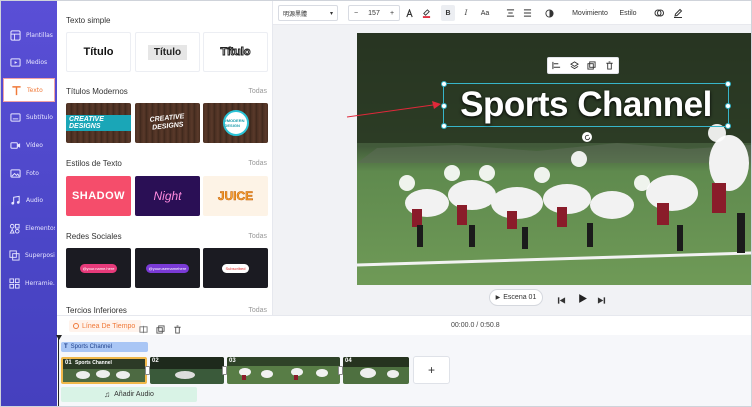  Describe the element at coordinates (37, 62) in the screenshot. I see `rail-label: Medios` at that location.